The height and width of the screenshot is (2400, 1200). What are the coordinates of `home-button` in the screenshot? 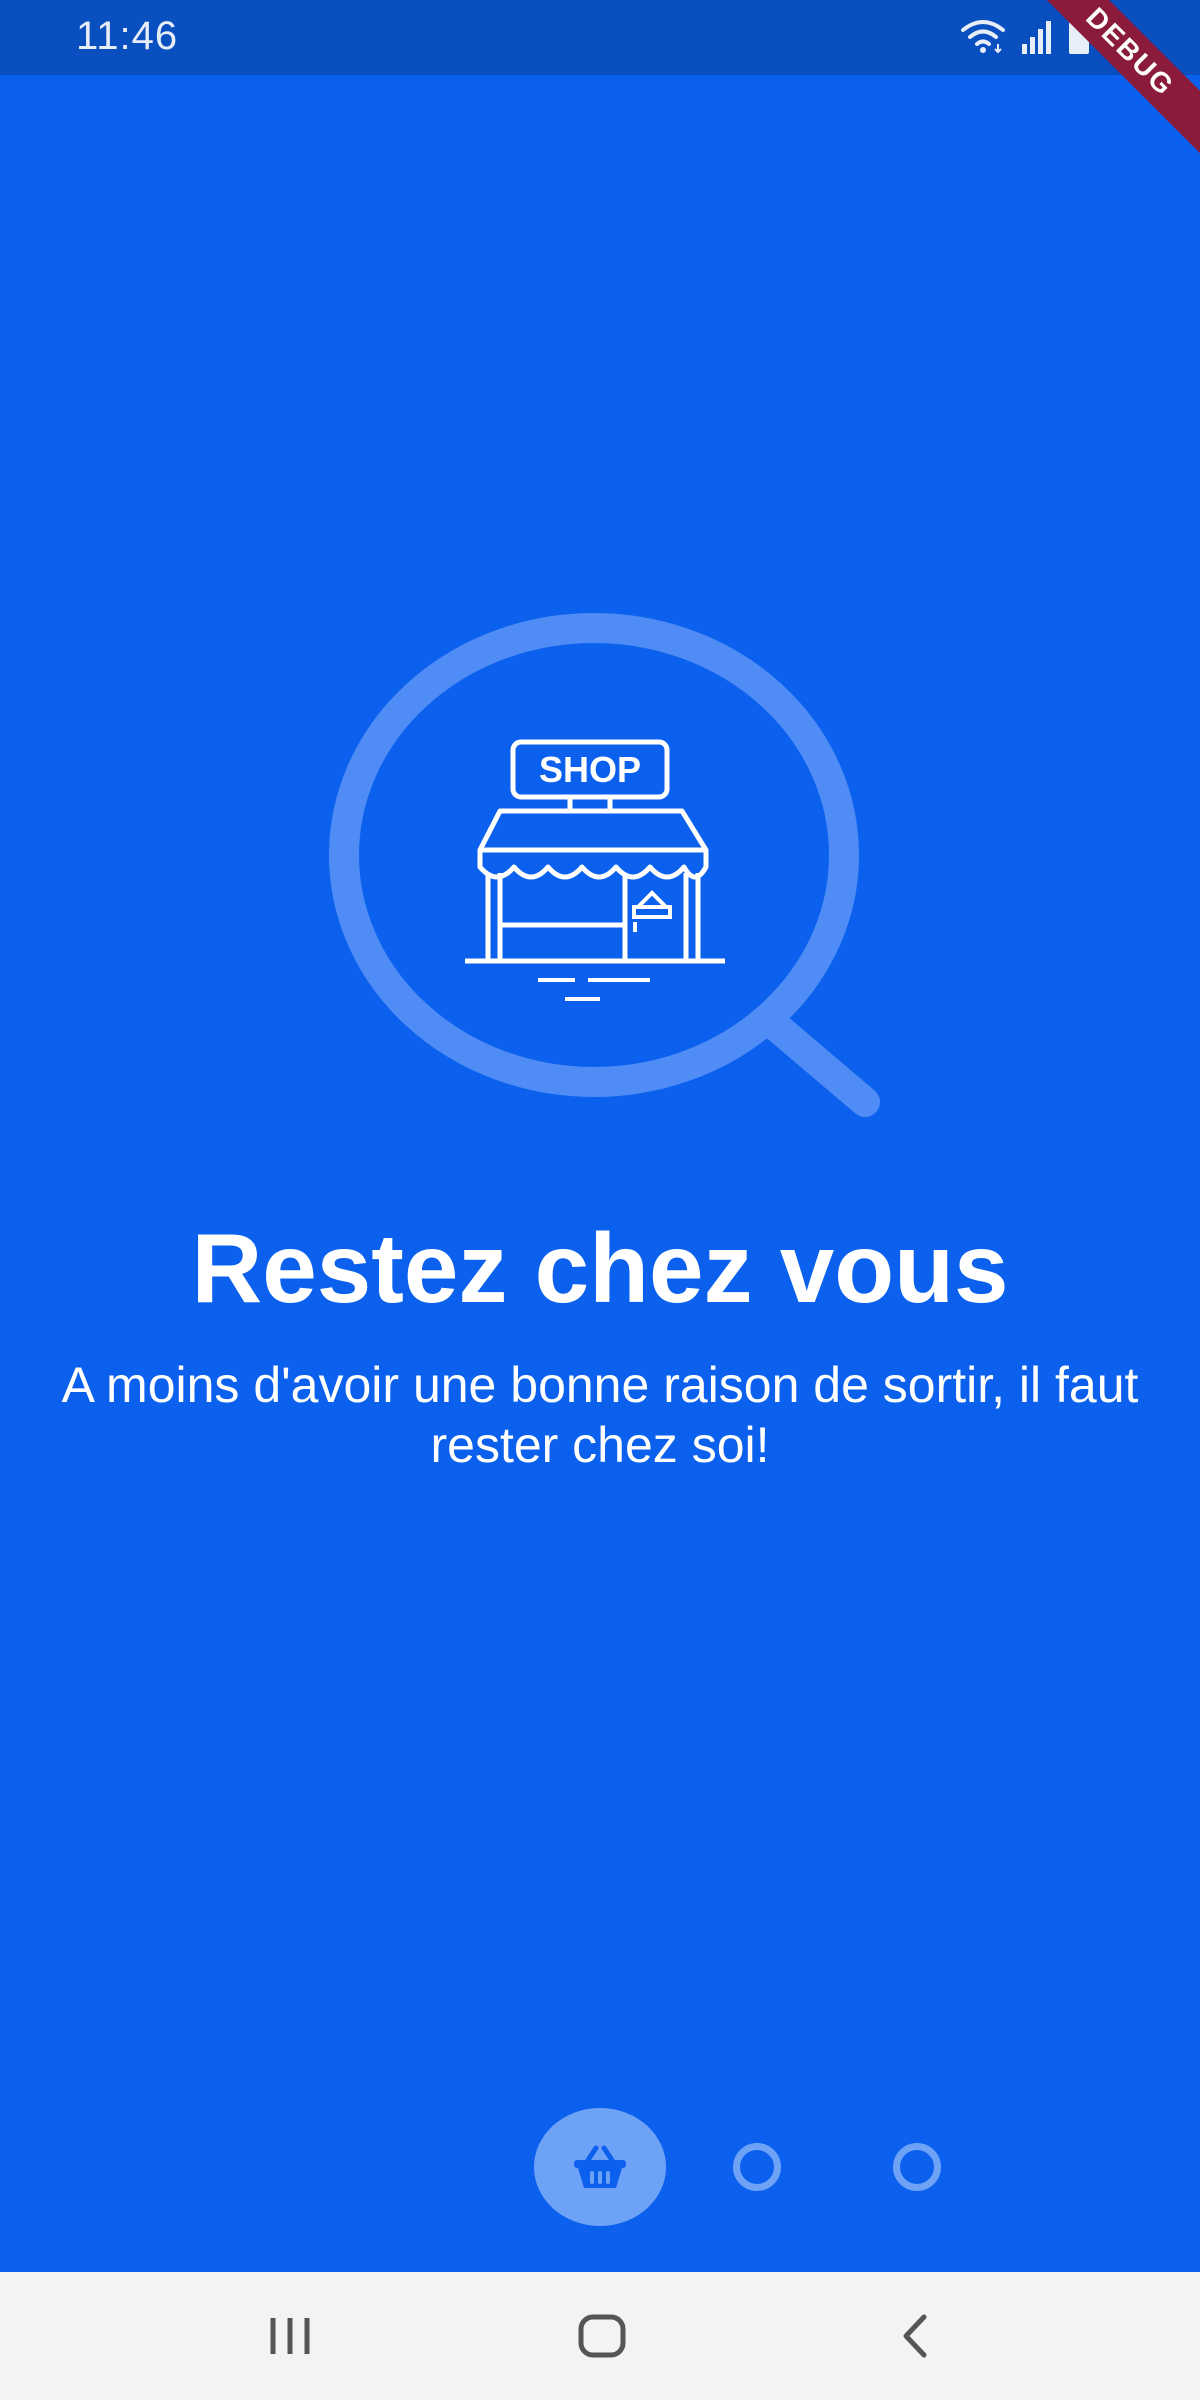 It's located at (602, 2336).